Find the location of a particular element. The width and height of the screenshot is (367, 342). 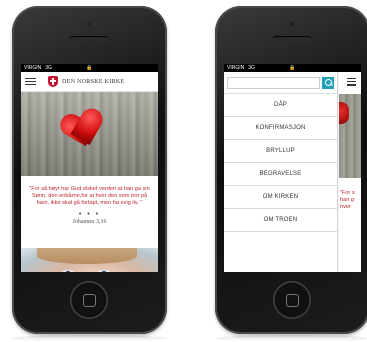

search-row is located at coordinates (280, 82).